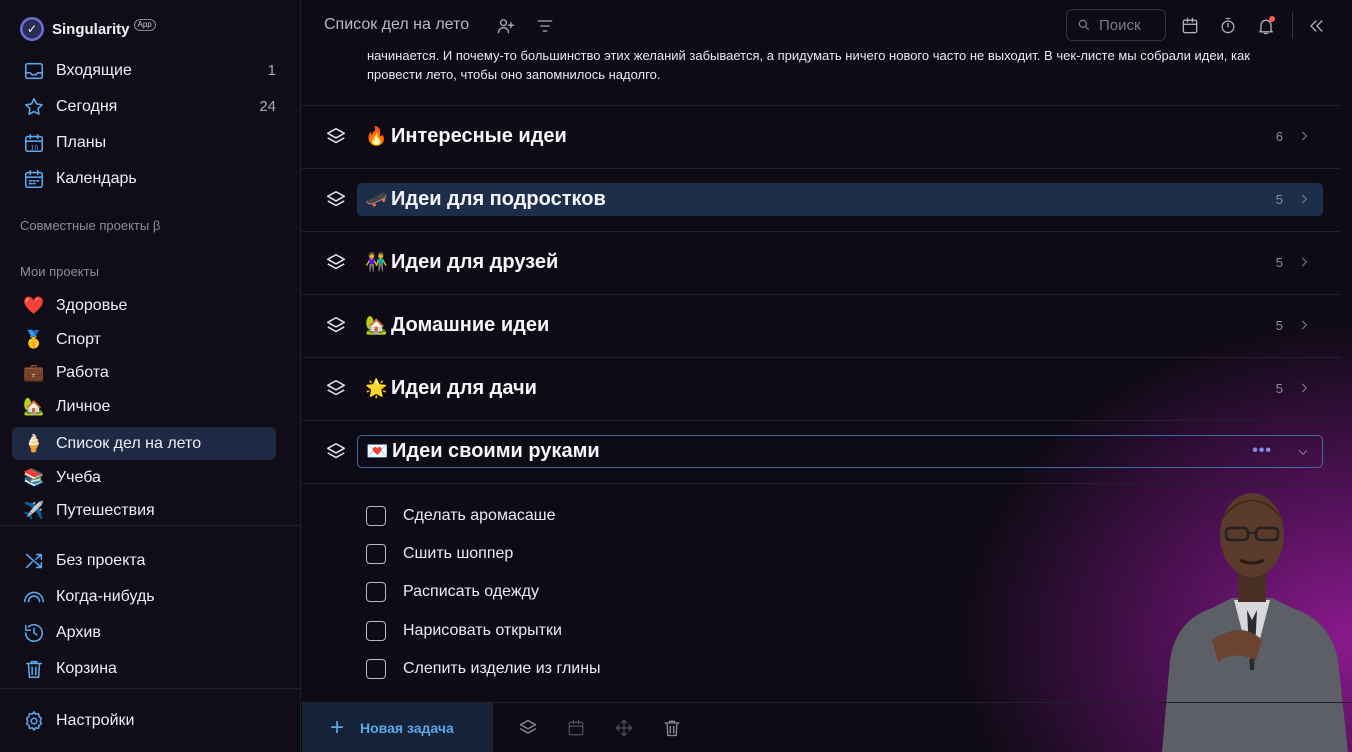 This screenshot has width=1352, height=752. What do you see at coordinates (1272, 19) in the screenshot?
I see `notification-dot` at bounding box center [1272, 19].